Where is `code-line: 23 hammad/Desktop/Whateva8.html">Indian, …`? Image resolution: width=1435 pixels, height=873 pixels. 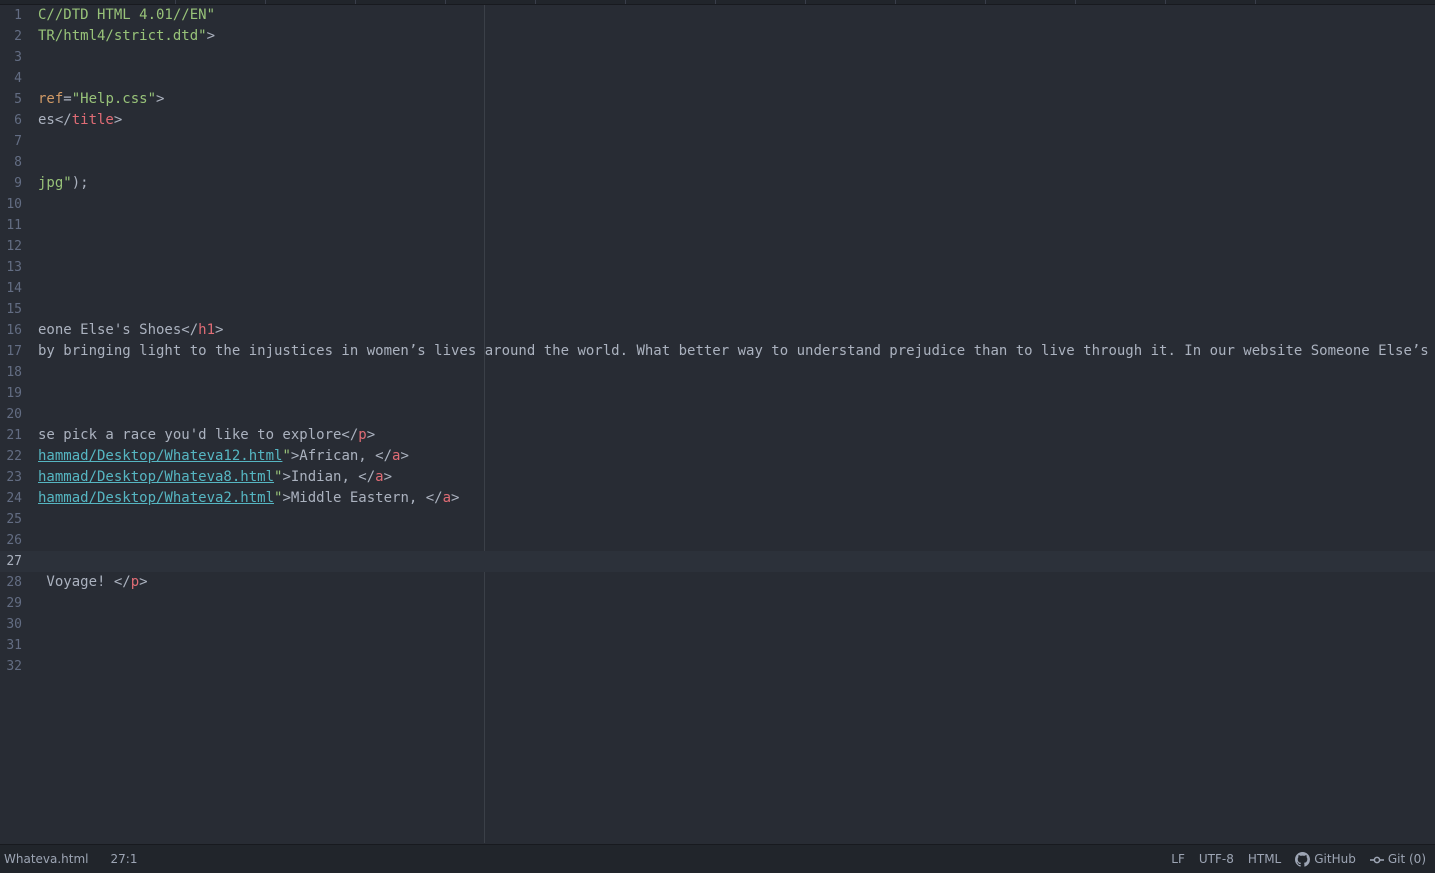
code-line: 23 hammad/Desktop/Whateva8.html">Indian, … is located at coordinates (717, 477).